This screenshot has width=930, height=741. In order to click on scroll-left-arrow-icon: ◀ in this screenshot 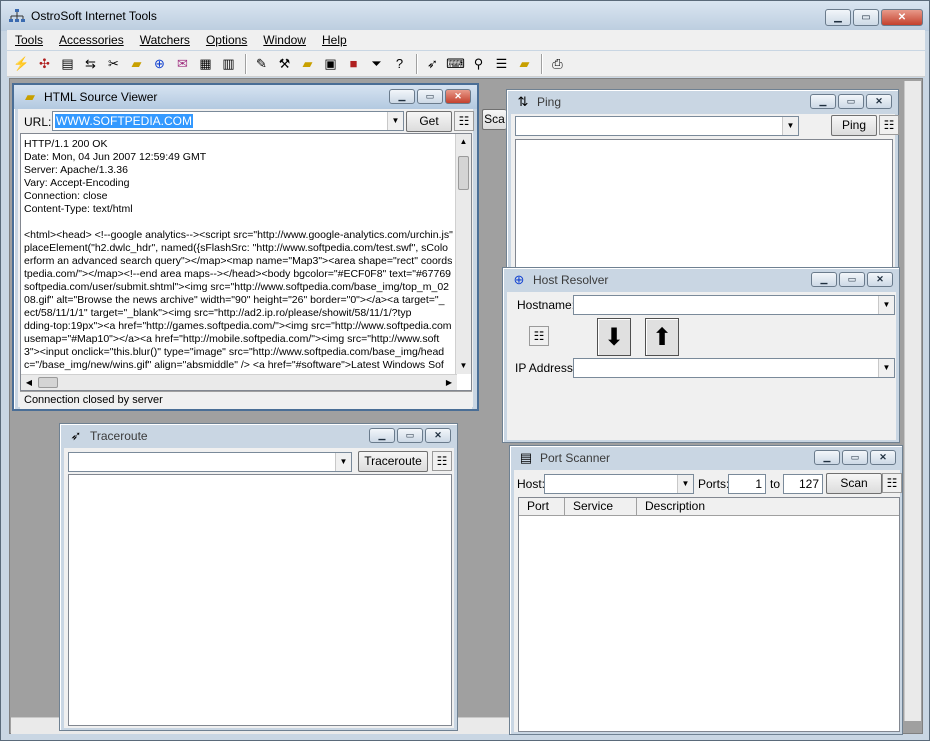, I will do `click(29, 382)`.